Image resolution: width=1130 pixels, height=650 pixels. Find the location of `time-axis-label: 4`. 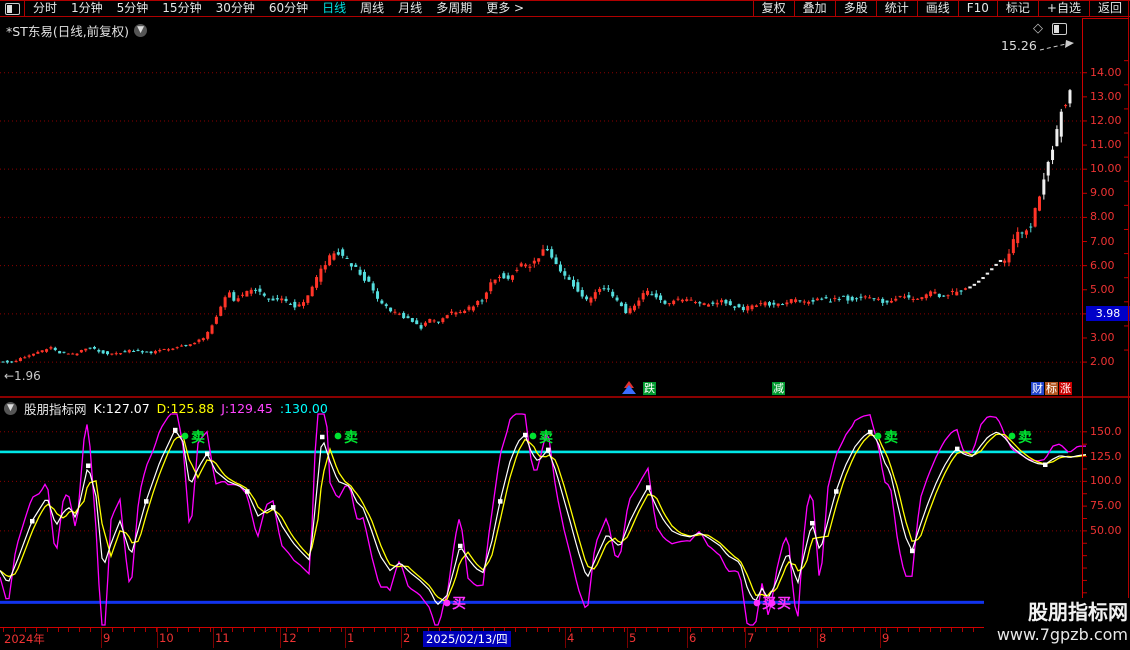

time-axis-label: 4 is located at coordinates (571, 638).